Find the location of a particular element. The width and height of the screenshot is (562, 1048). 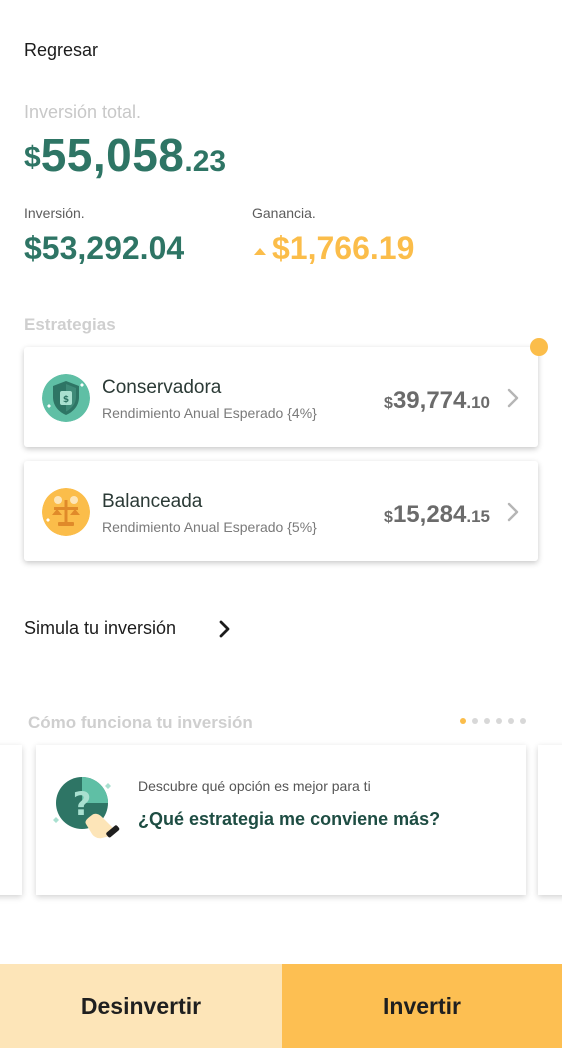

amount-decimal: .15 is located at coordinates (478, 516).